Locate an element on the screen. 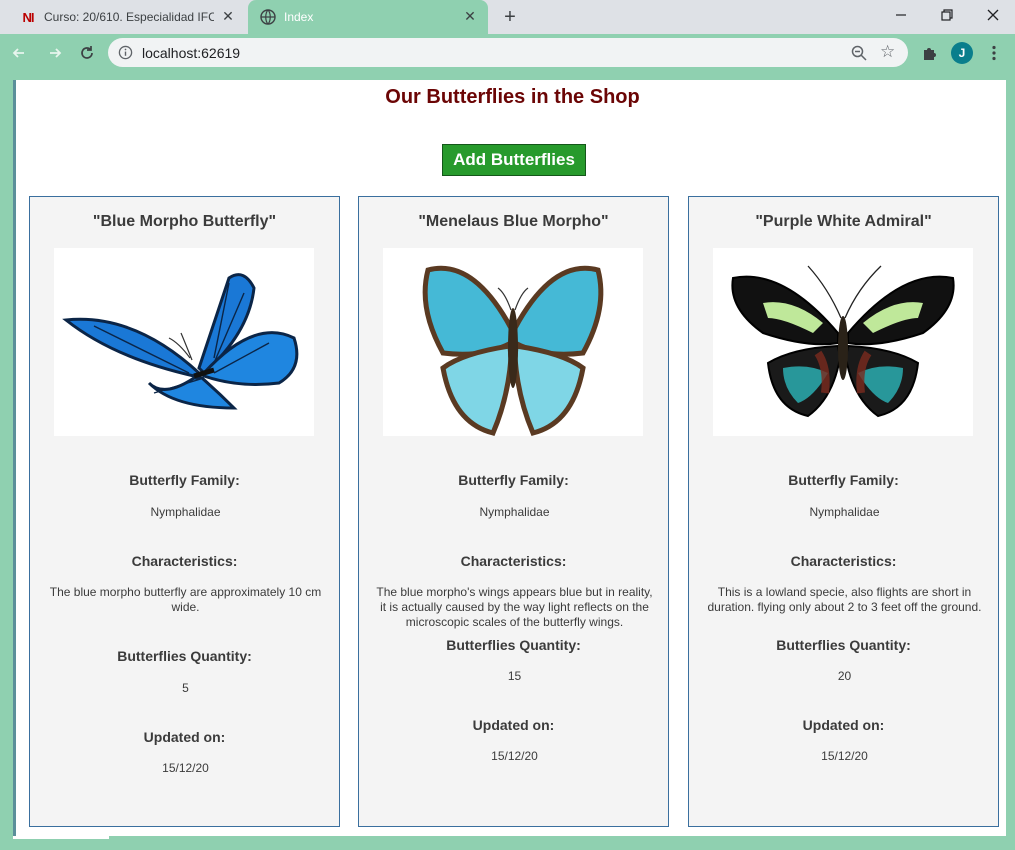 The width and height of the screenshot is (1015, 850). back-button is located at coordinates (19, 53).